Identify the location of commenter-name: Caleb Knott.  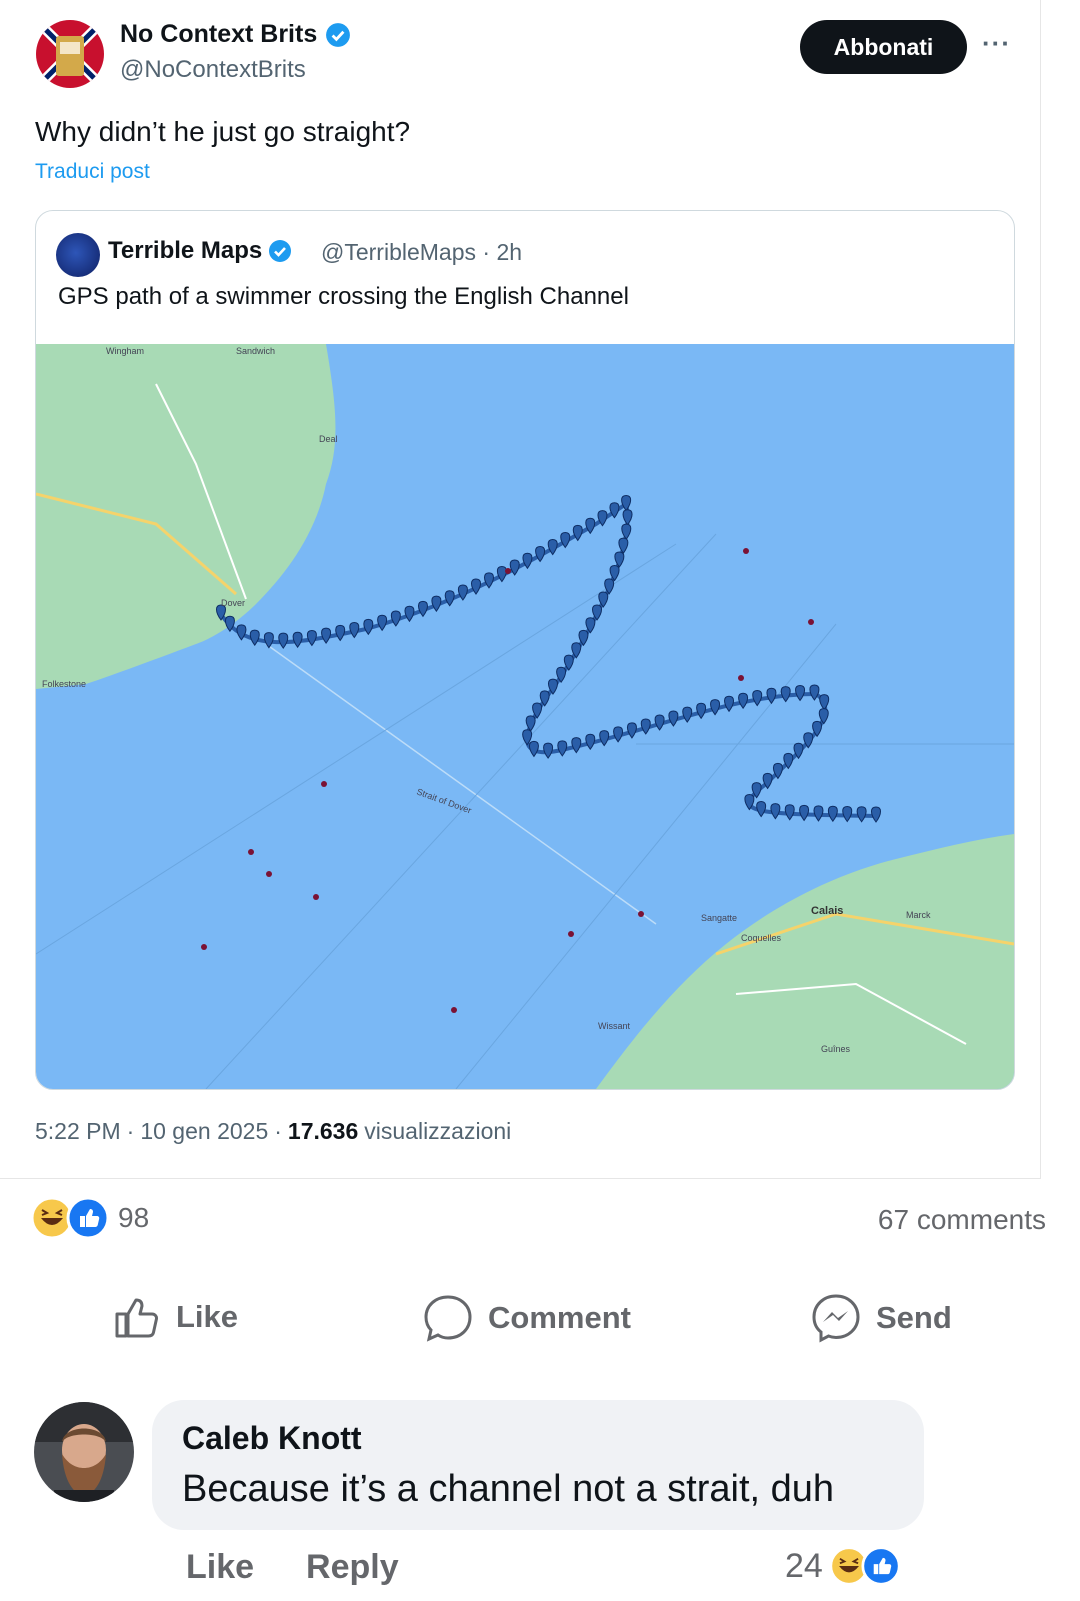
(272, 1438).